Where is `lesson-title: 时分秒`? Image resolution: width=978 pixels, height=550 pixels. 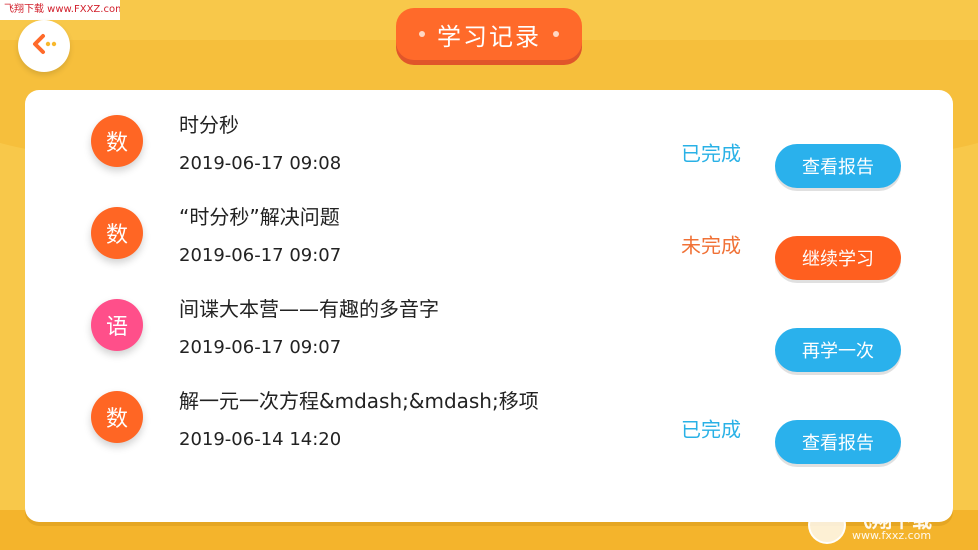
lesson-title: 时分秒 is located at coordinates (209, 125).